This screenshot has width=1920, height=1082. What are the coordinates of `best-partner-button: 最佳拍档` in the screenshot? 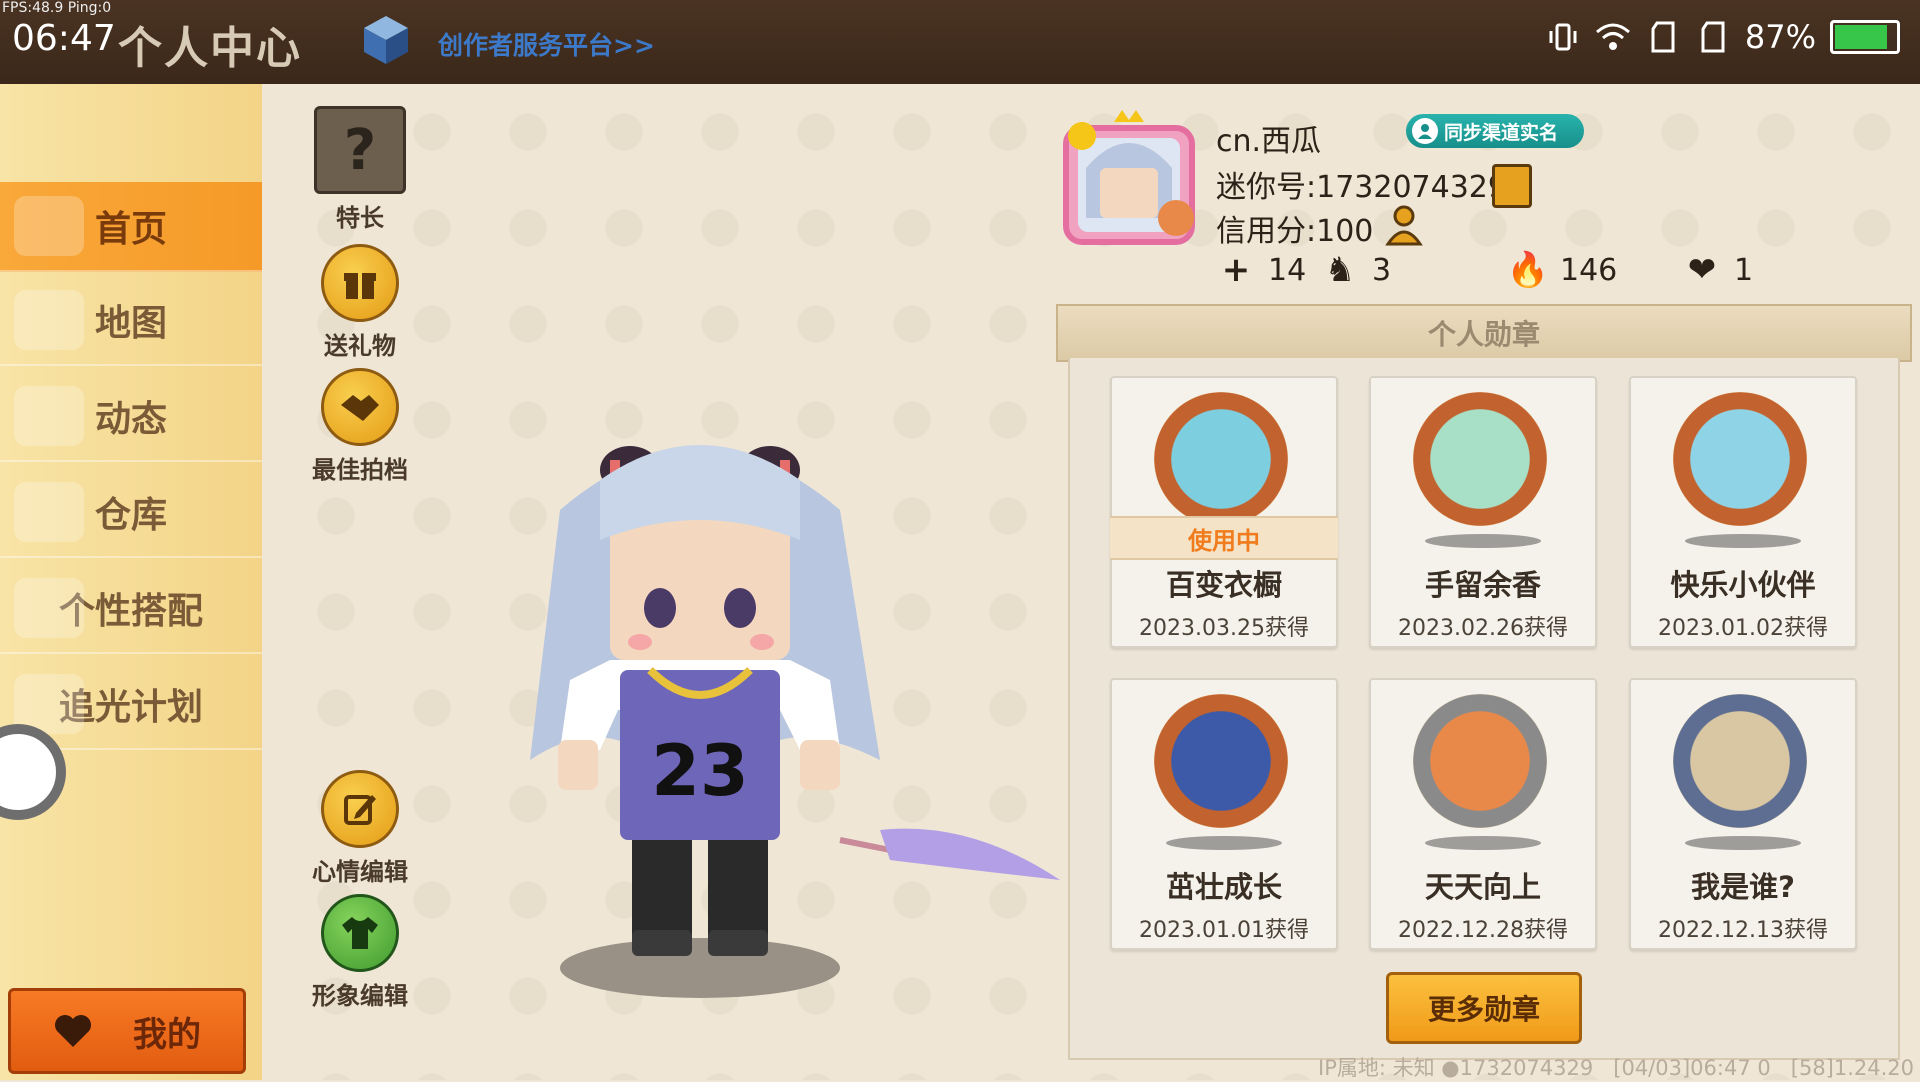 It's located at (360, 426).